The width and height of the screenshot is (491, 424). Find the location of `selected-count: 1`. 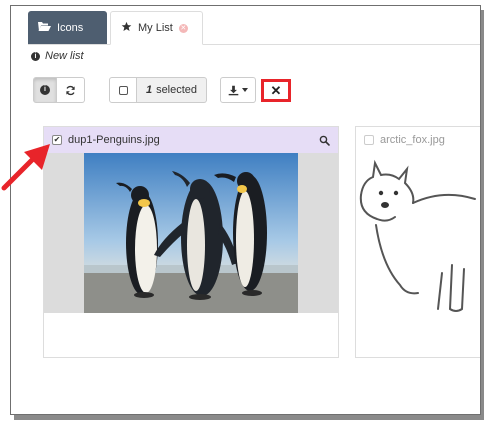

selected-count: 1 is located at coordinates (149, 90).